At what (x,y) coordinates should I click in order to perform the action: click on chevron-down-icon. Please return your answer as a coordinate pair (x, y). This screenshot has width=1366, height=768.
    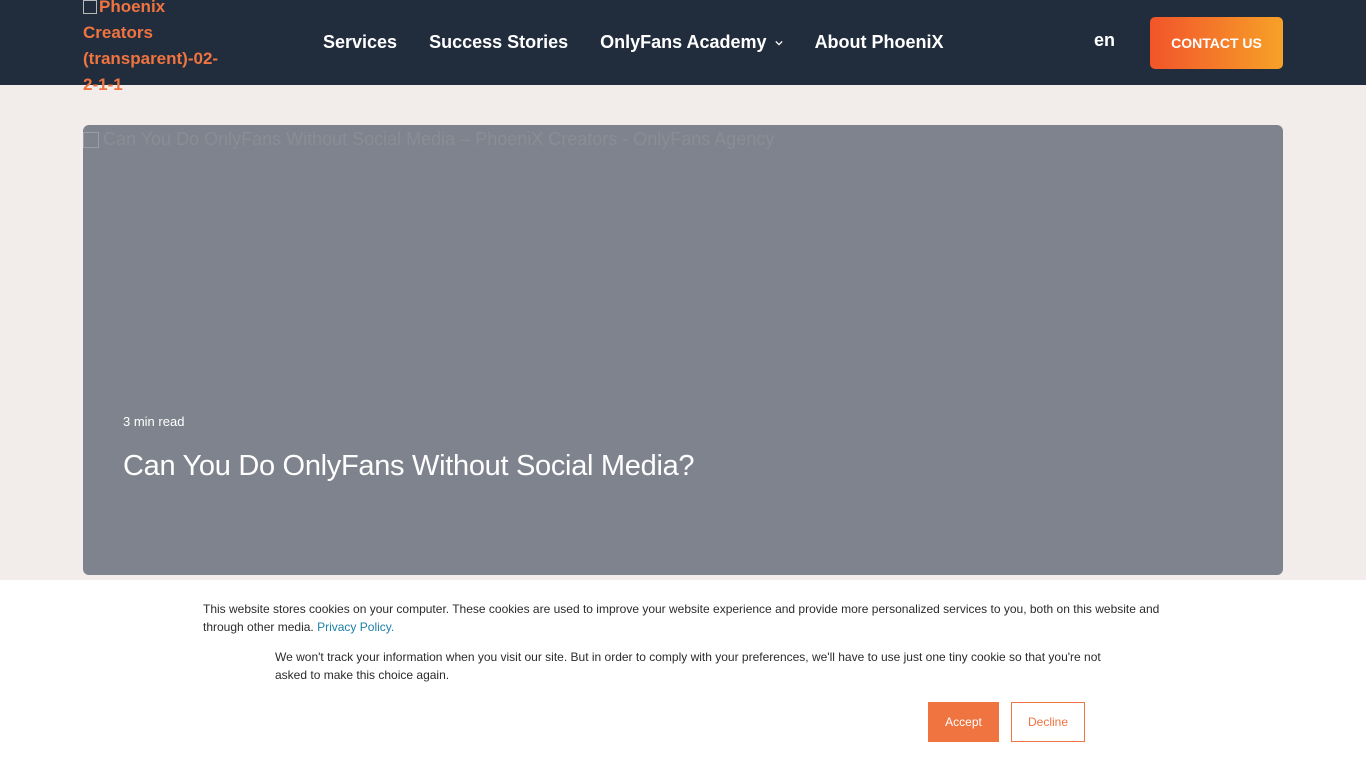
    Looking at the image, I should click on (778, 43).